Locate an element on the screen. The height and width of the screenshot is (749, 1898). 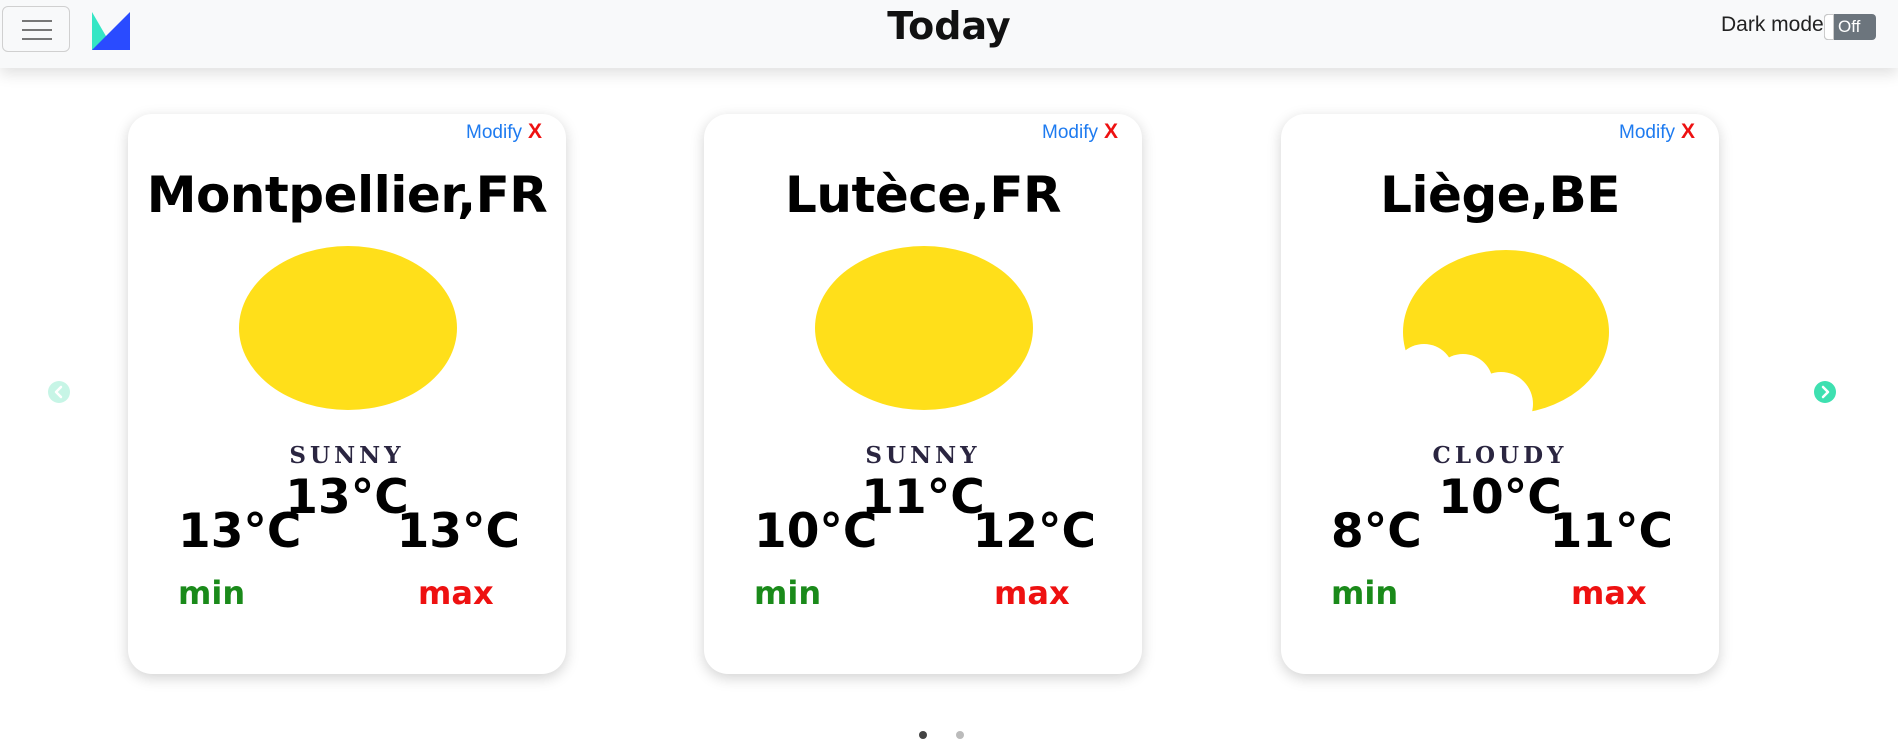
min-temperature: 10°C is located at coordinates (816, 531).